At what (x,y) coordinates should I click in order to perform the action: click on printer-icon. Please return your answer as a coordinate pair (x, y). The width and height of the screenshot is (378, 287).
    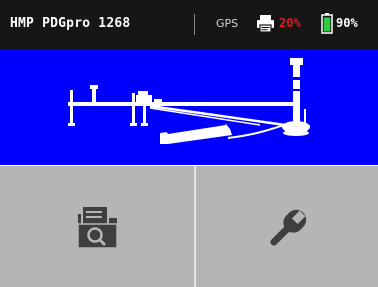
    Looking at the image, I should click on (265, 23).